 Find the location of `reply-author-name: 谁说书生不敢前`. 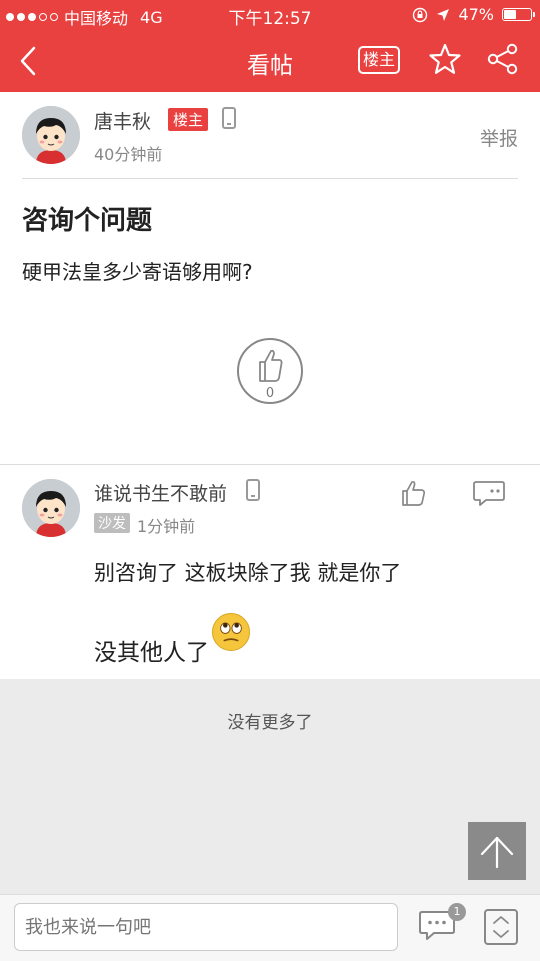

reply-author-name: 谁说书生不敢前 is located at coordinates (160, 492).